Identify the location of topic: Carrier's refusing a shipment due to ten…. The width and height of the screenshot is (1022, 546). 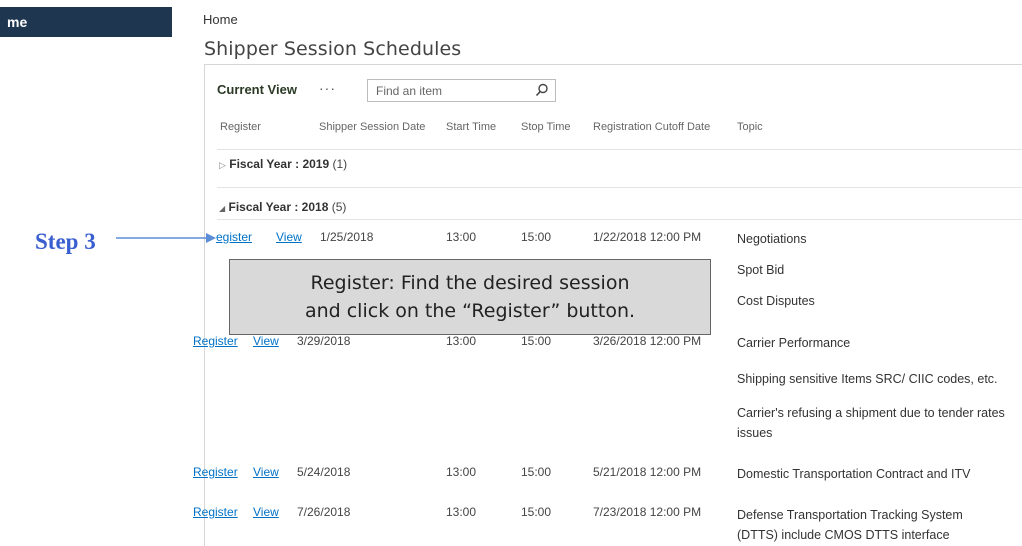
(871, 423).